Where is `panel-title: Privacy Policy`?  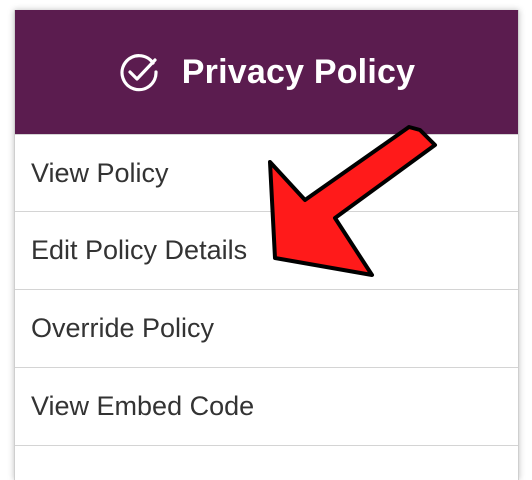 panel-title: Privacy Policy is located at coordinates (298, 71).